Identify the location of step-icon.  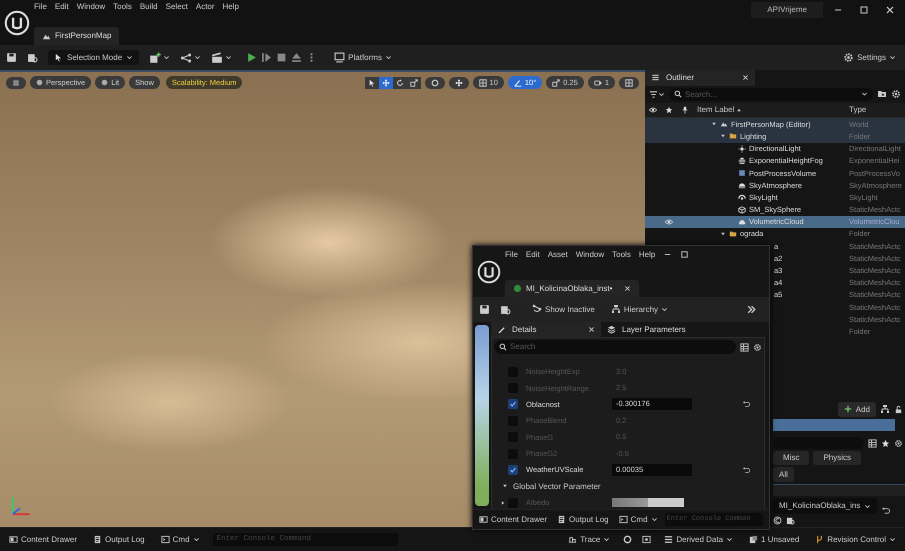
(266, 57).